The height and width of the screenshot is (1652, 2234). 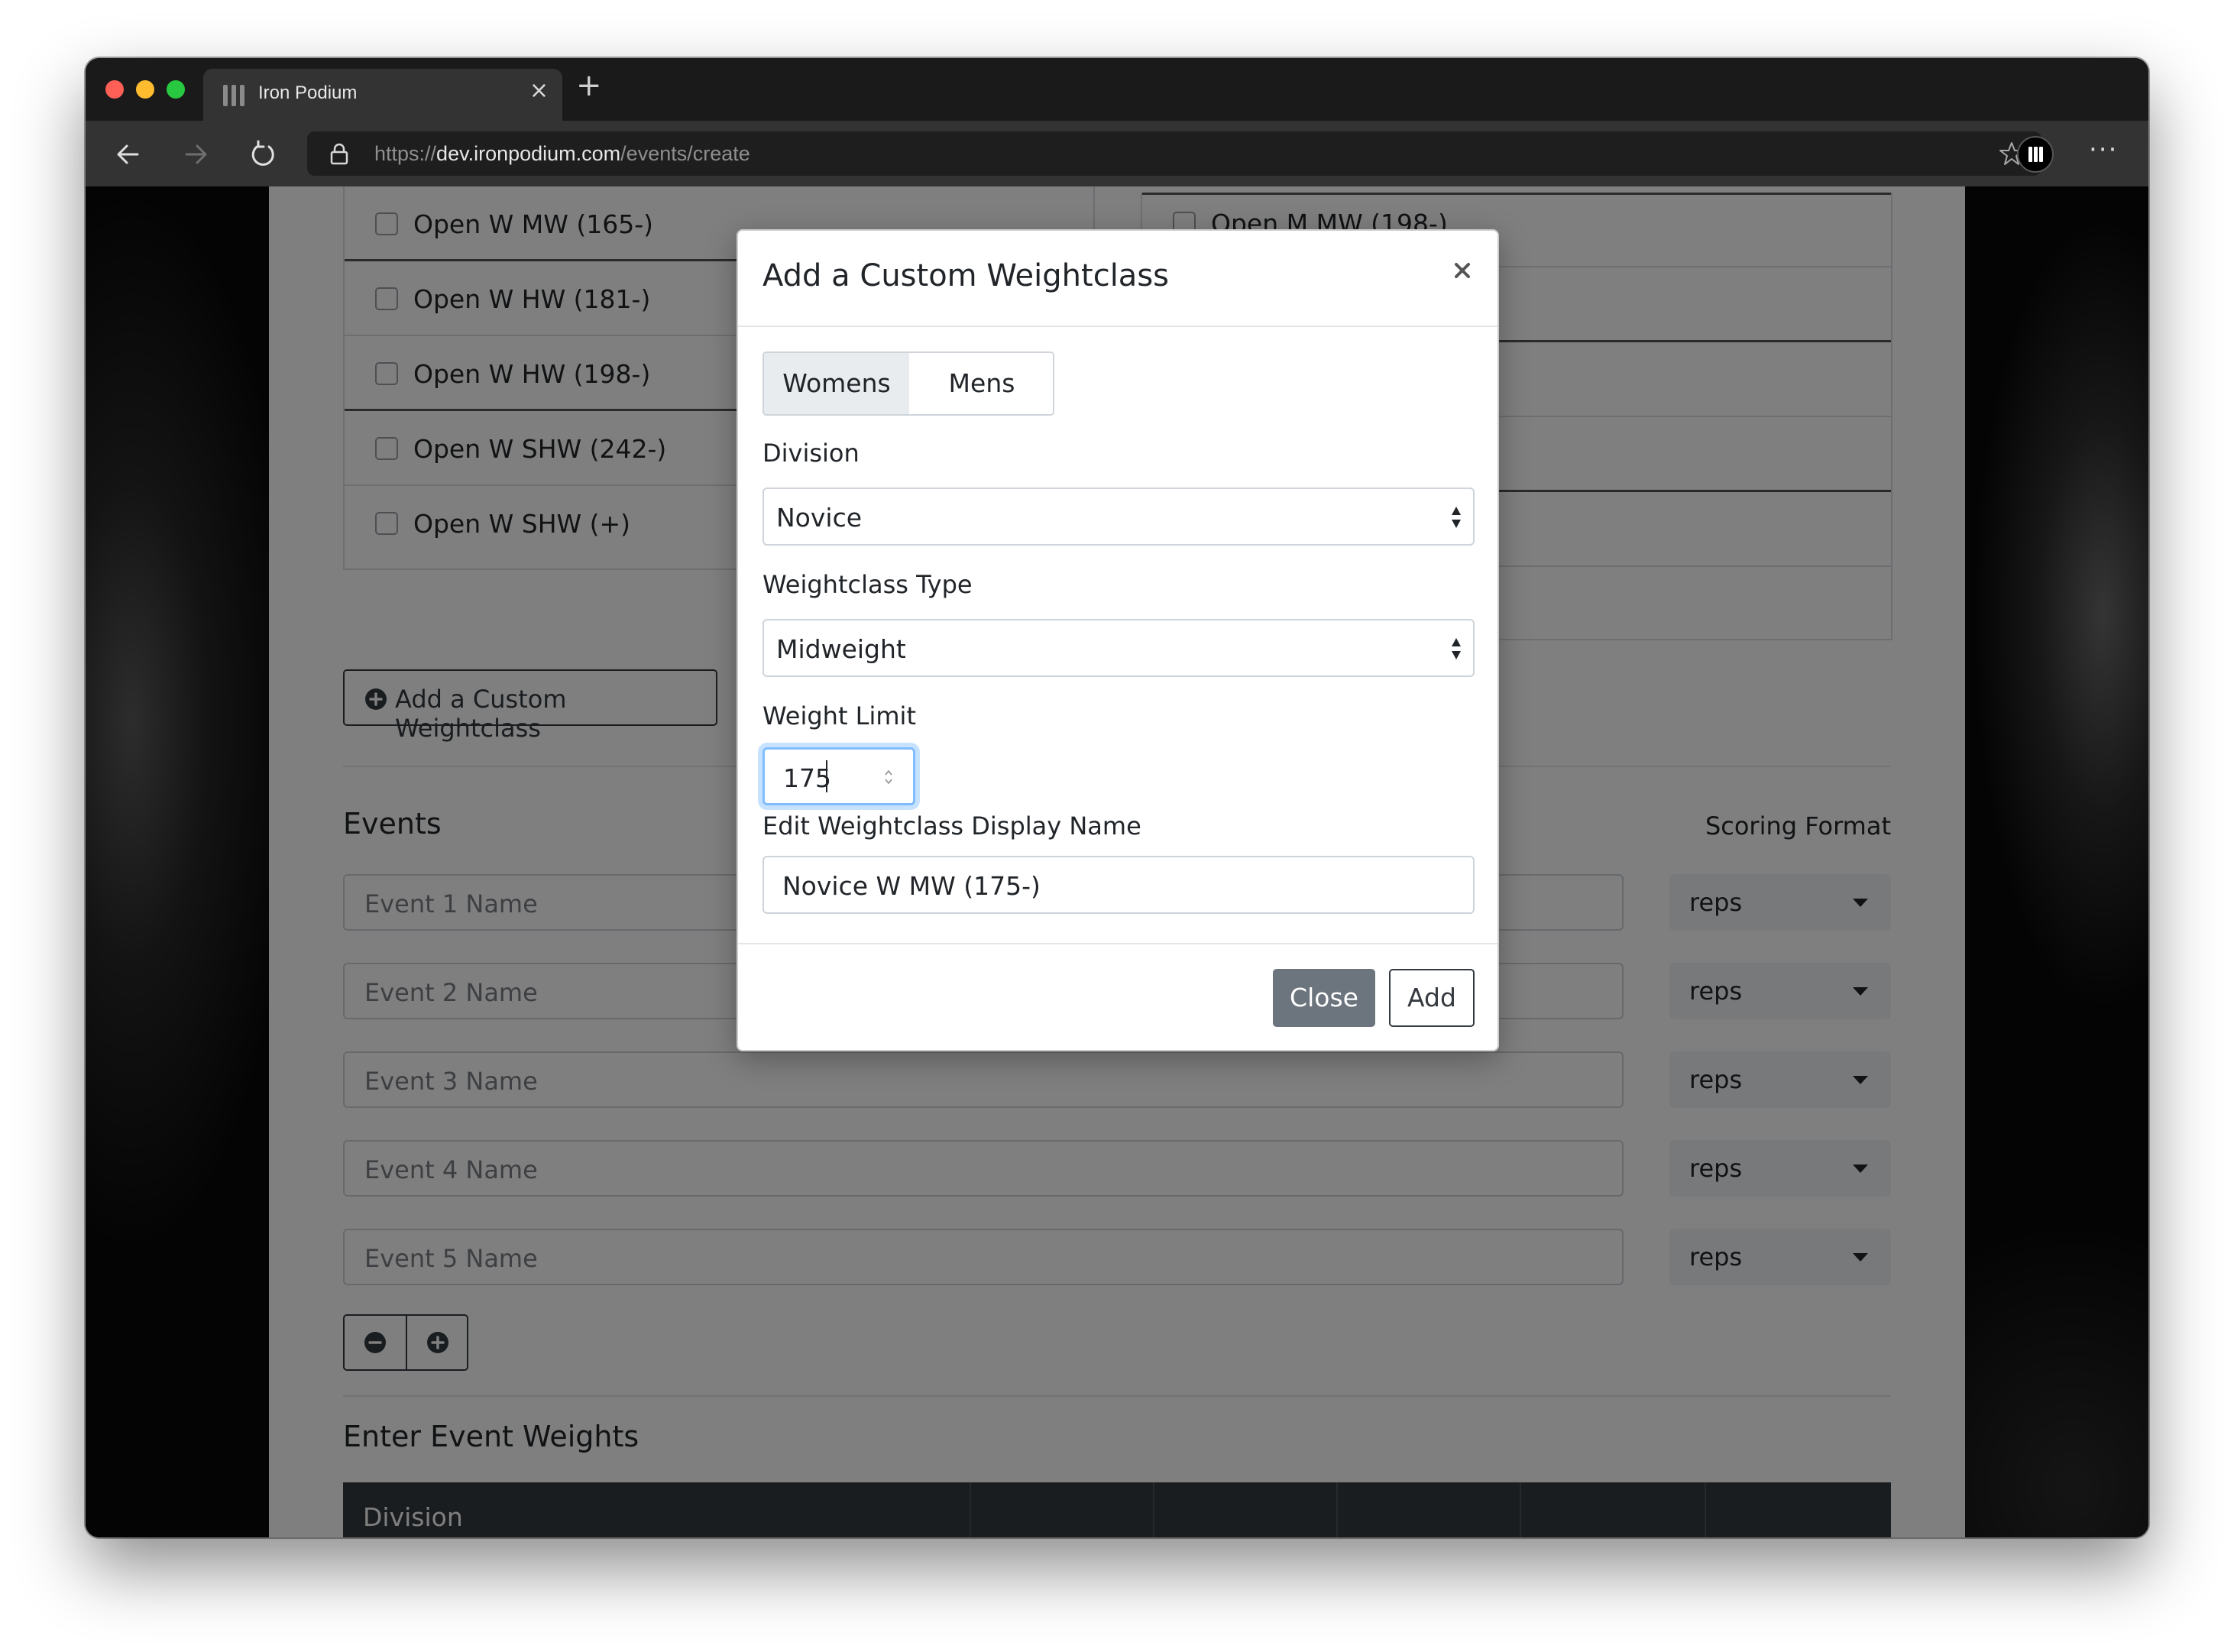 What do you see at coordinates (1432, 998) in the screenshot?
I see `add-button: Add` at bounding box center [1432, 998].